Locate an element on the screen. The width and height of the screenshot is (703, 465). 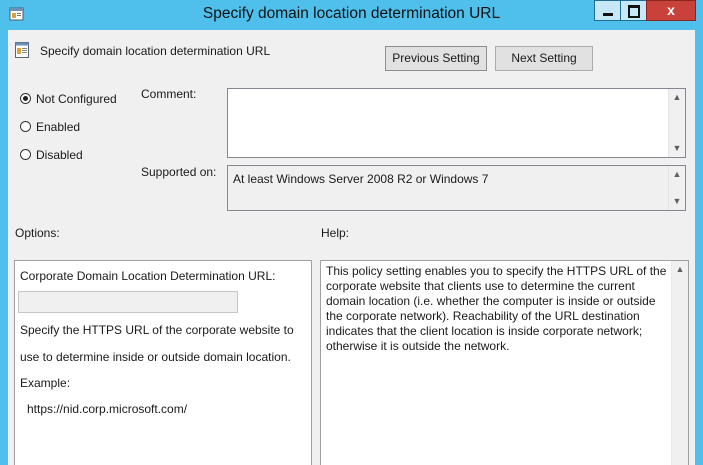
radio-enabled-label: Enabled is located at coordinates (58, 127).